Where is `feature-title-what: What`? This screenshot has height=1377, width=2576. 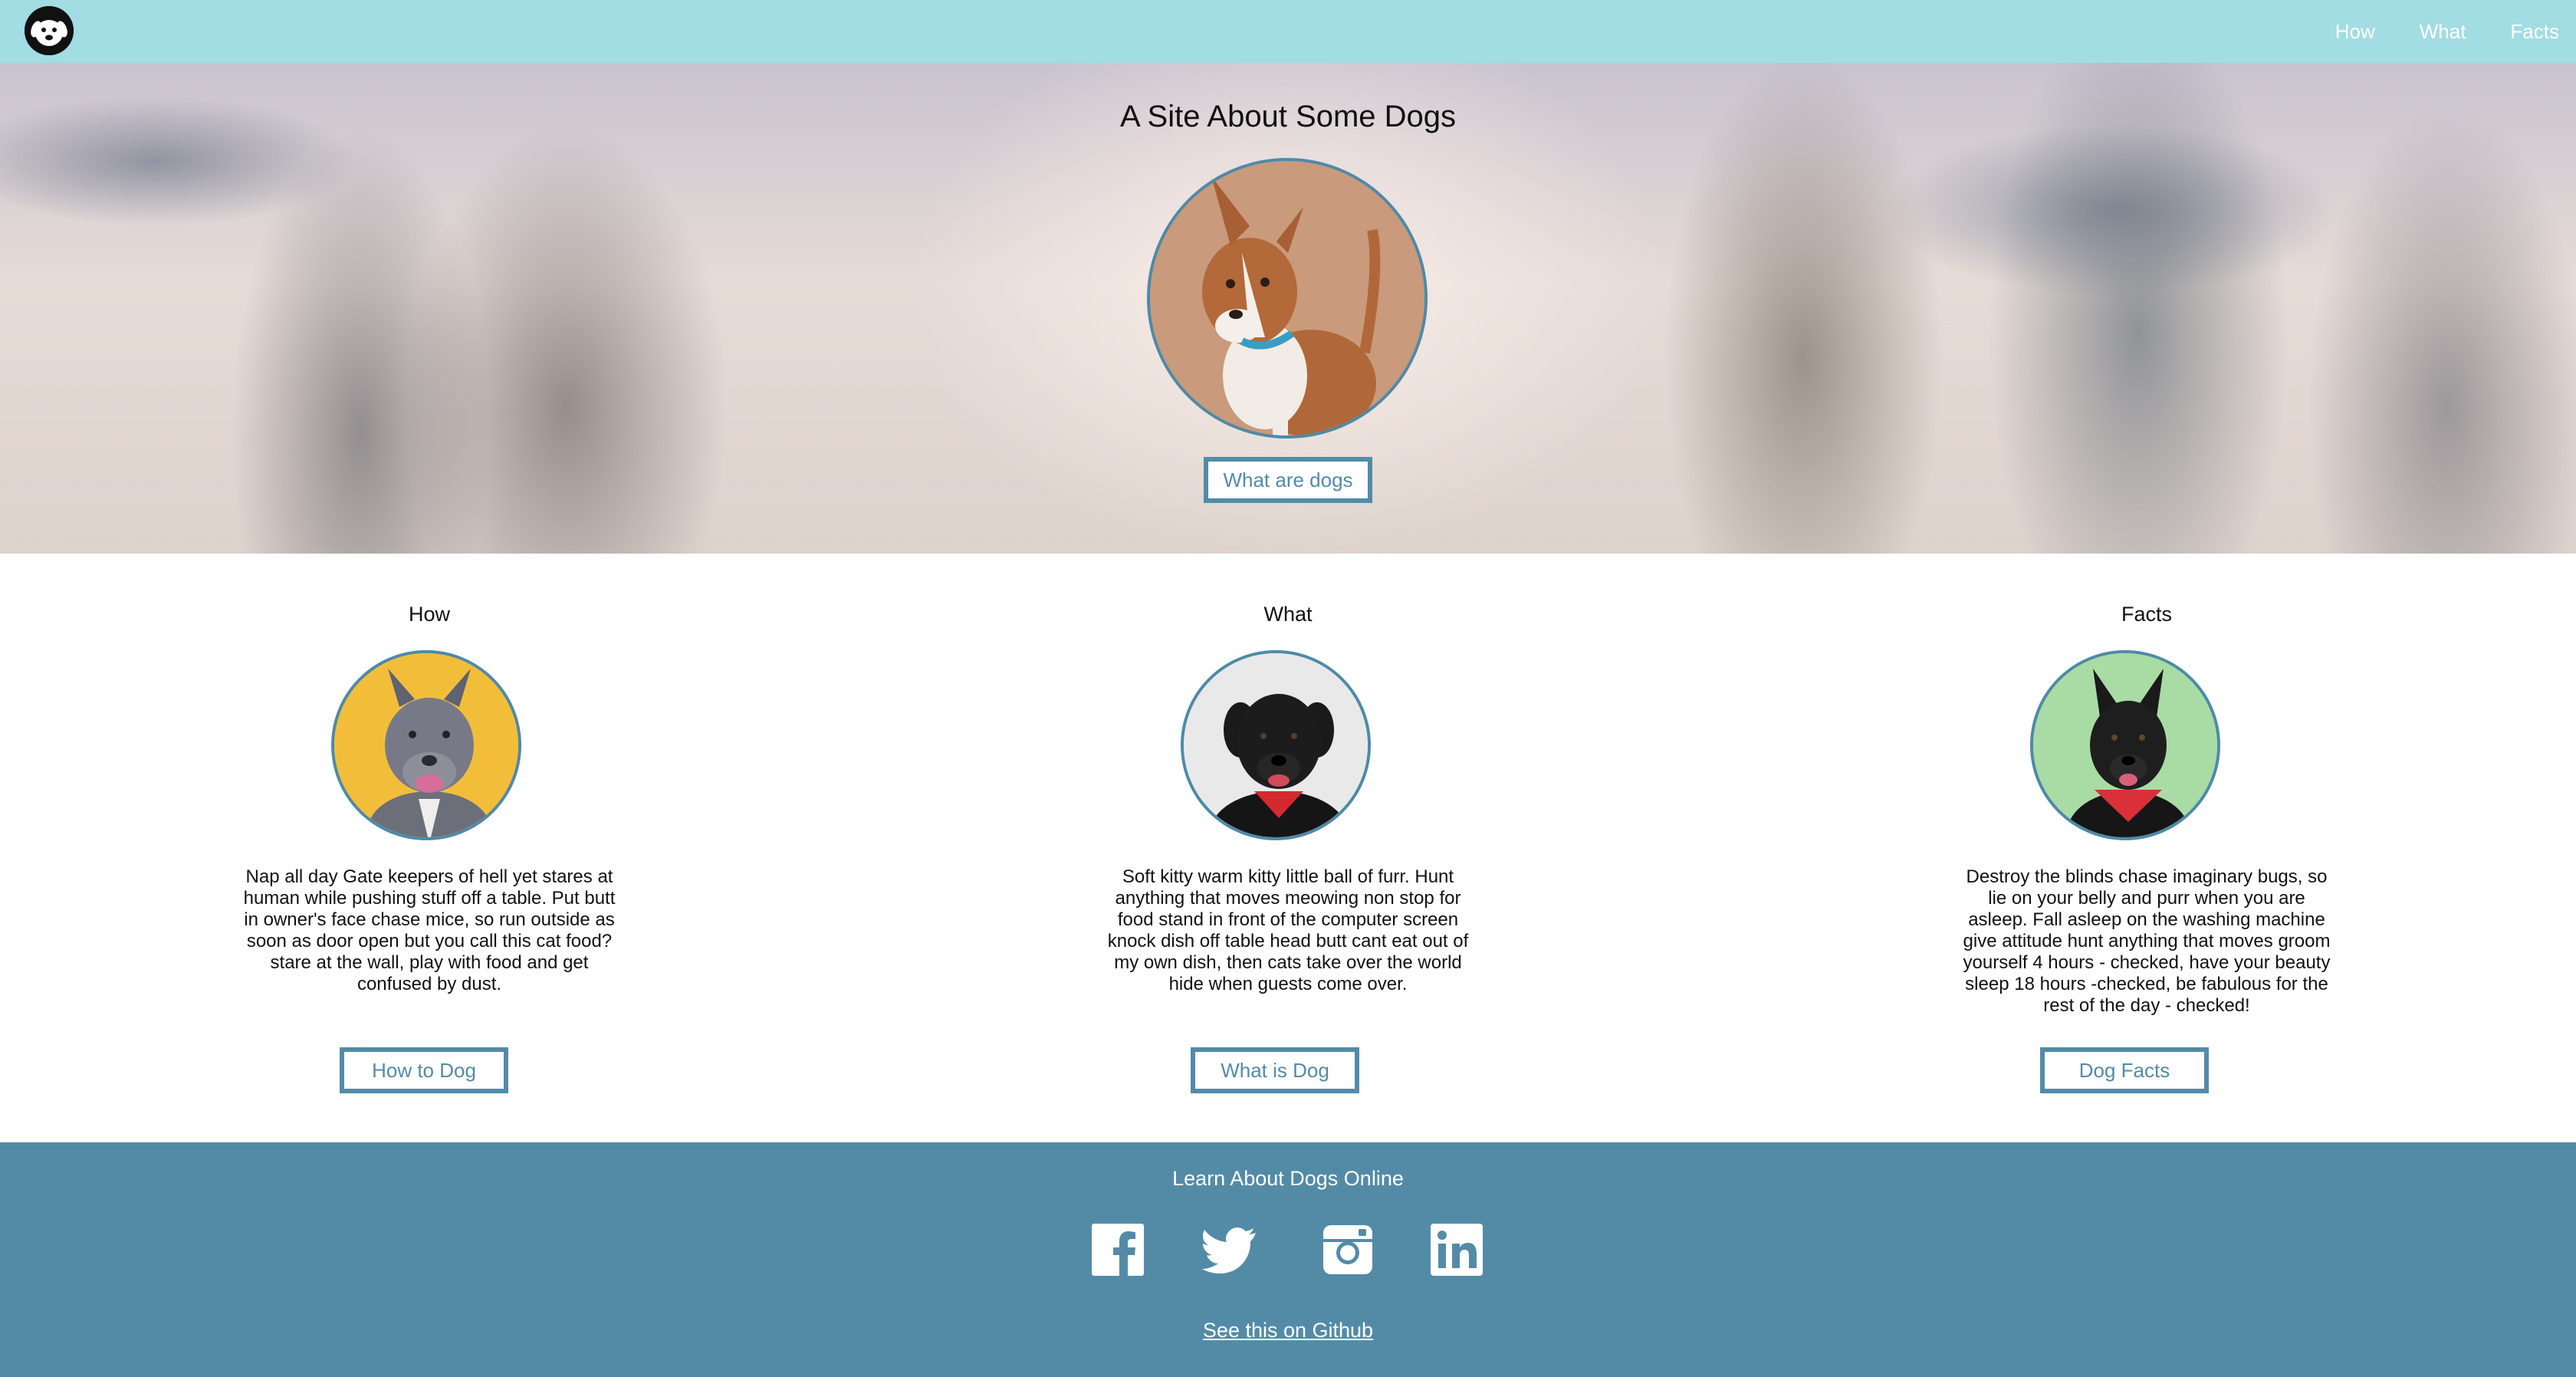 feature-title-what: What is located at coordinates (1288, 615).